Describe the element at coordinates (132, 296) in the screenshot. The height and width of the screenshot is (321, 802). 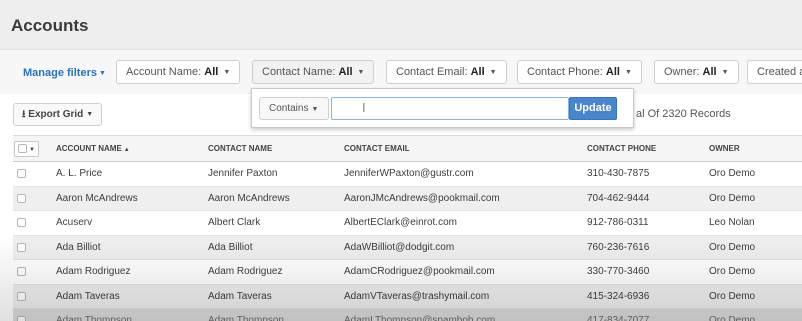
I see `account-name-cell: Adam Taveras` at that location.